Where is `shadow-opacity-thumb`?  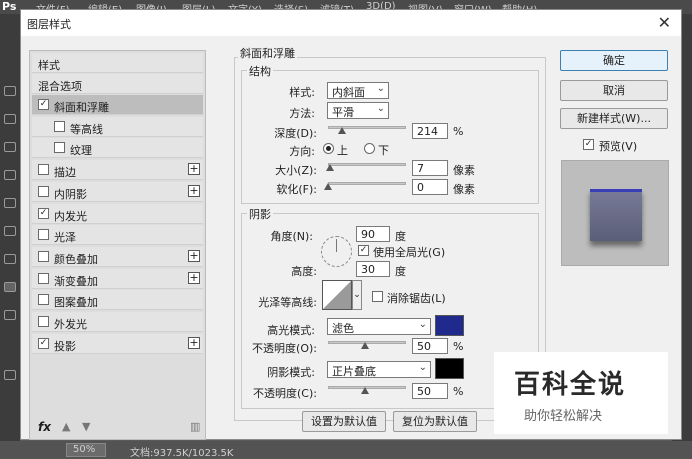
shadow-opacity-thumb is located at coordinates (365, 390).